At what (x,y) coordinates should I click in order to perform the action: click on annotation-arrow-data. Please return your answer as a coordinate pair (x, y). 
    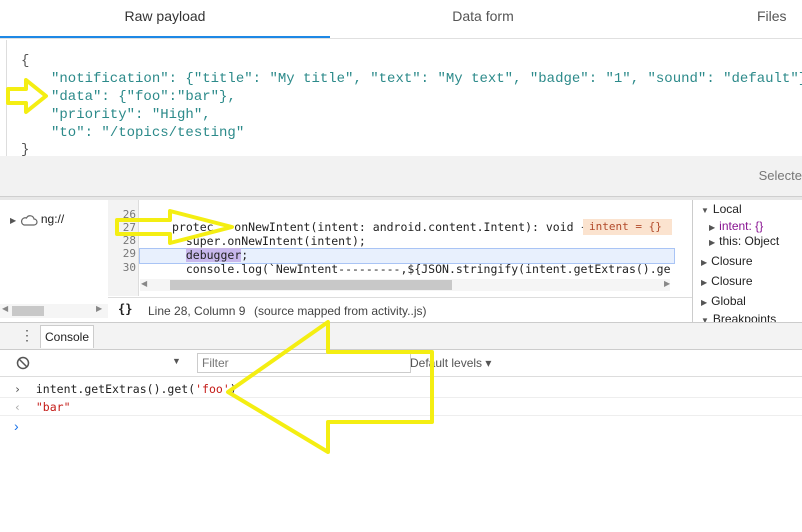
    Looking at the image, I should click on (27, 96).